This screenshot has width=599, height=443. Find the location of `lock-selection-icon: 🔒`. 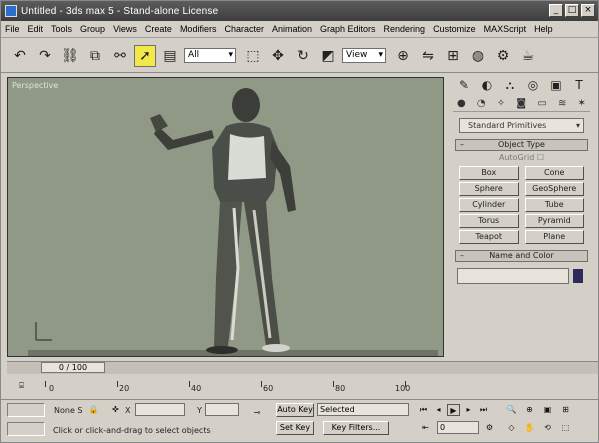

lock-selection-icon: 🔒 is located at coordinates (93, 410).